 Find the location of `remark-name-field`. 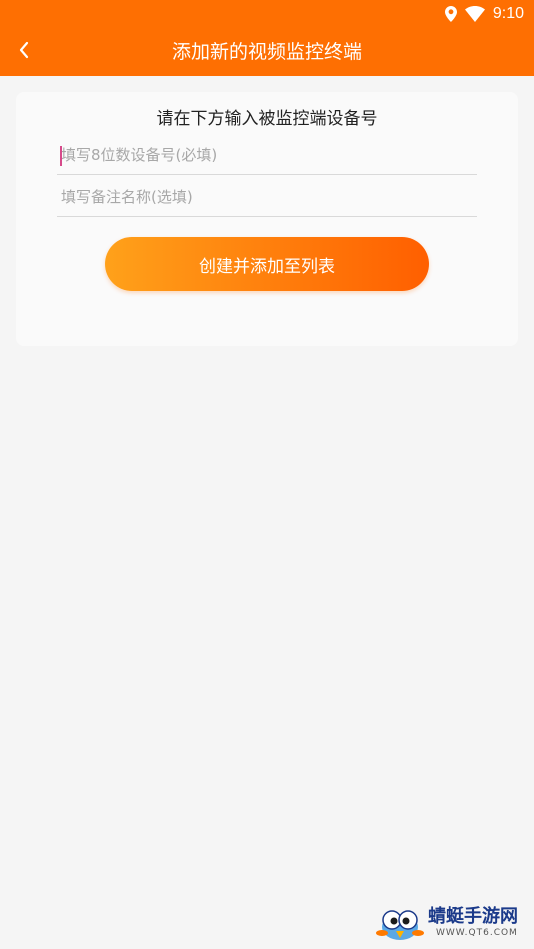

remark-name-field is located at coordinates (267, 198).